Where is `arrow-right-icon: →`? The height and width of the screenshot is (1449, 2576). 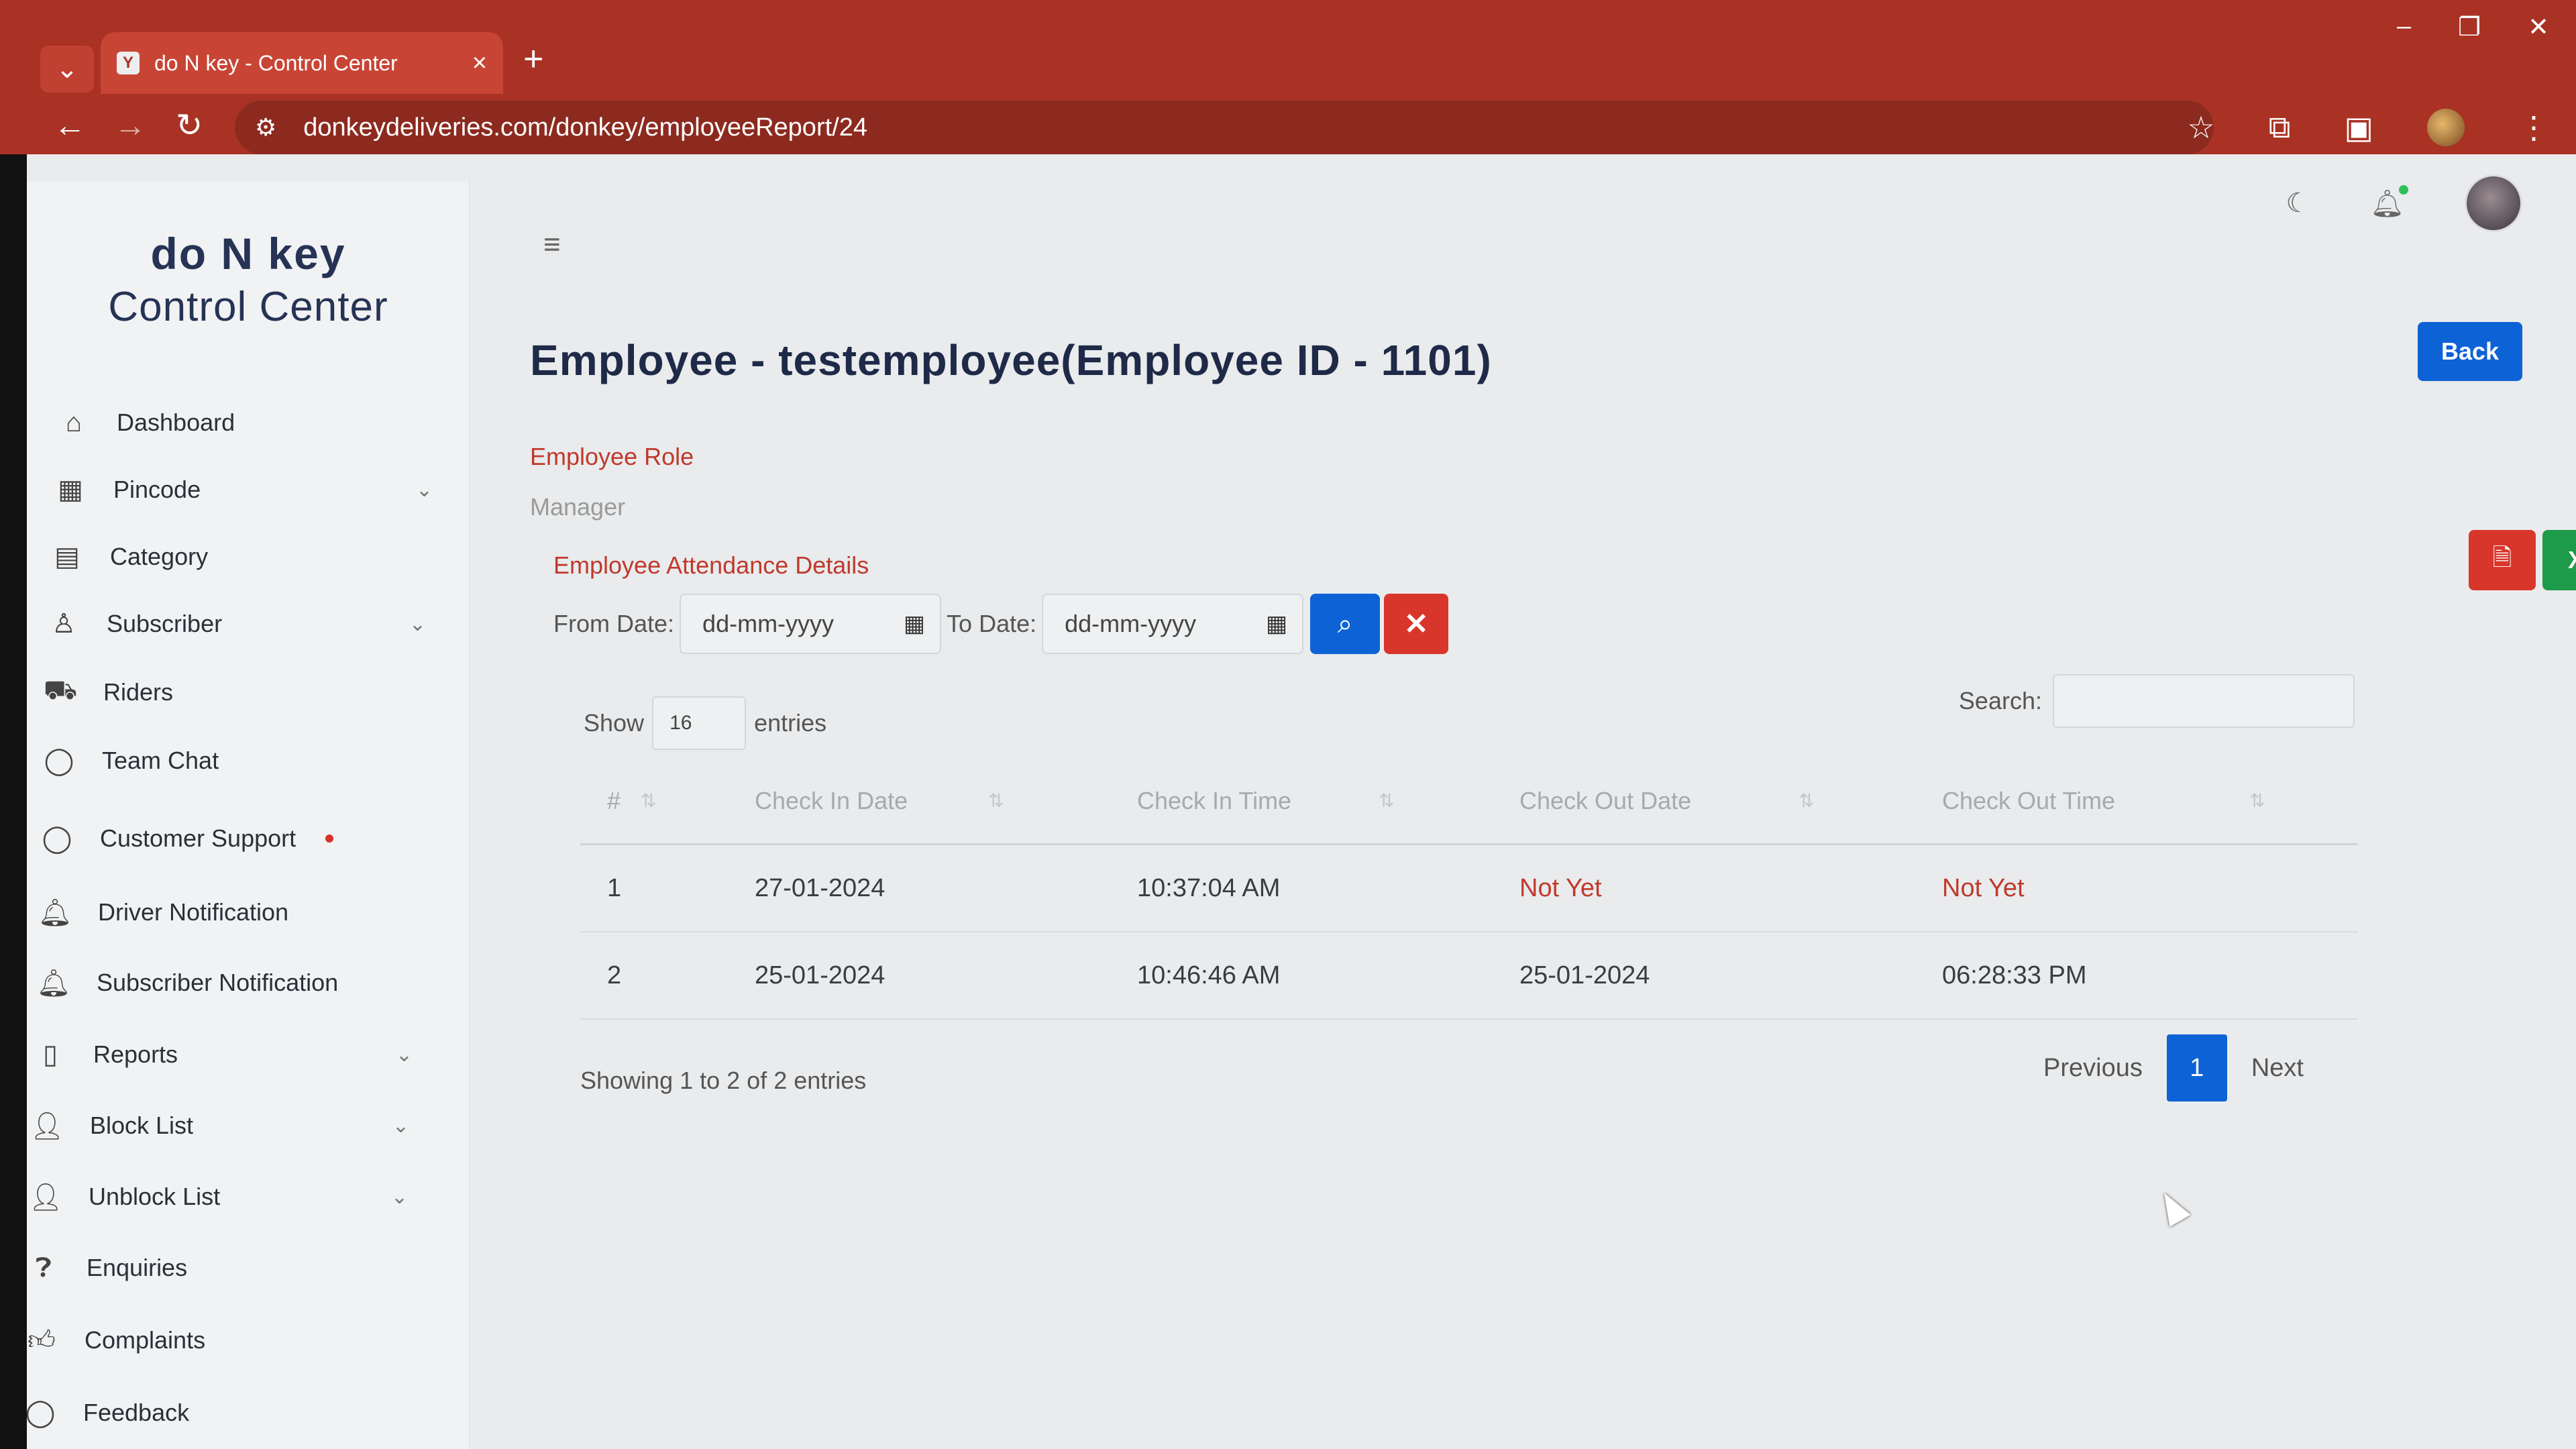 arrow-right-icon: → is located at coordinates (130, 126).